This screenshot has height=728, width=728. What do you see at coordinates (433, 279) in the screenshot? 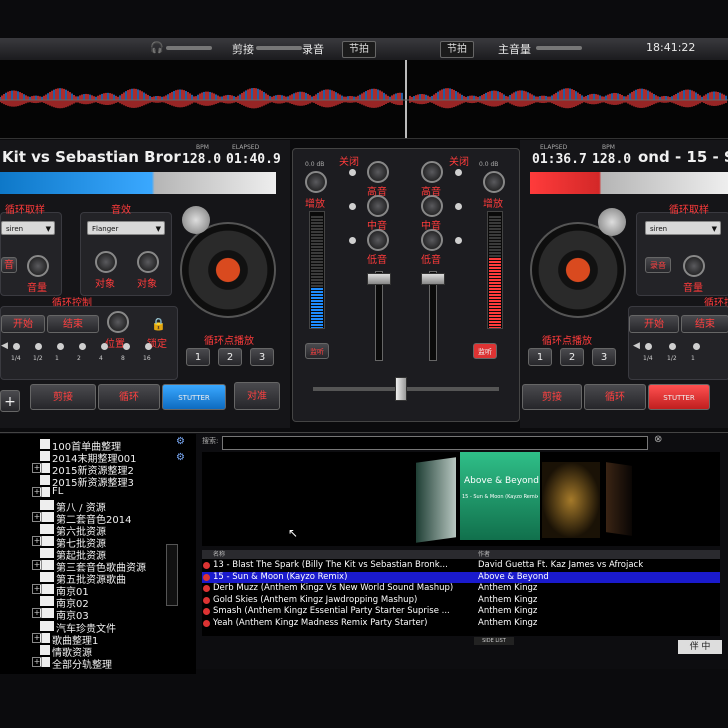
I see `right-channel-fader` at bounding box center [433, 279].